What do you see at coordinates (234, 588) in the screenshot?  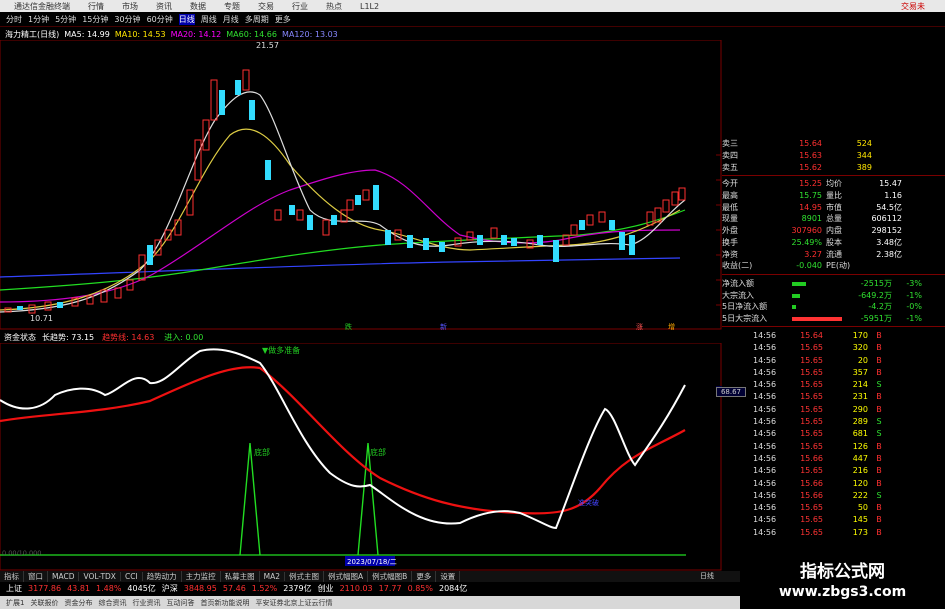 I see `index-change: 57.46` at bounding box center [234, 588].